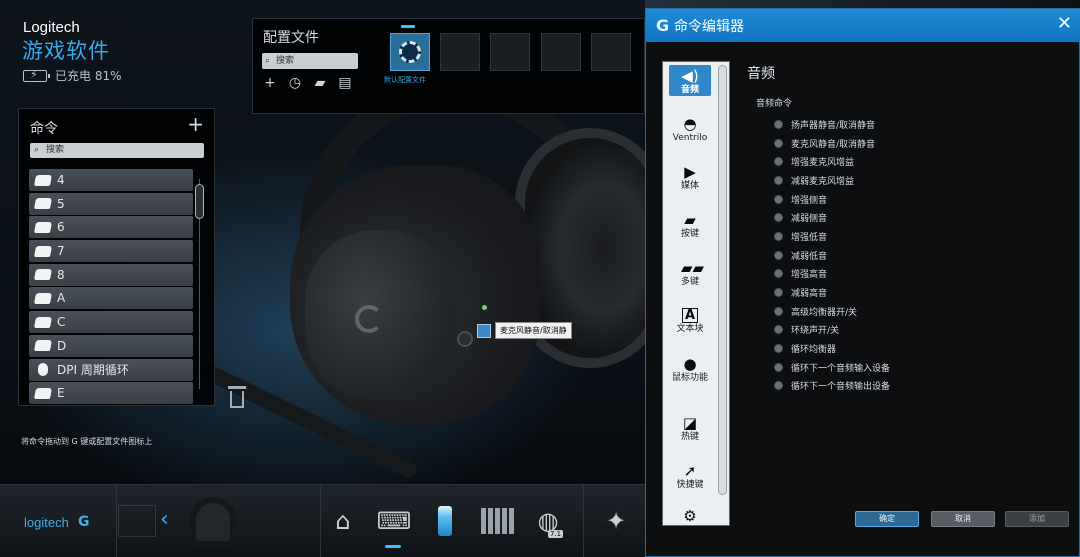 The height and width of the screenshot is (557, 1080). What do you see at coordinates (832, 330) in the screenshot?
I see `audio-command-option: 环绕声开/关` at bounding box center [832, 330].